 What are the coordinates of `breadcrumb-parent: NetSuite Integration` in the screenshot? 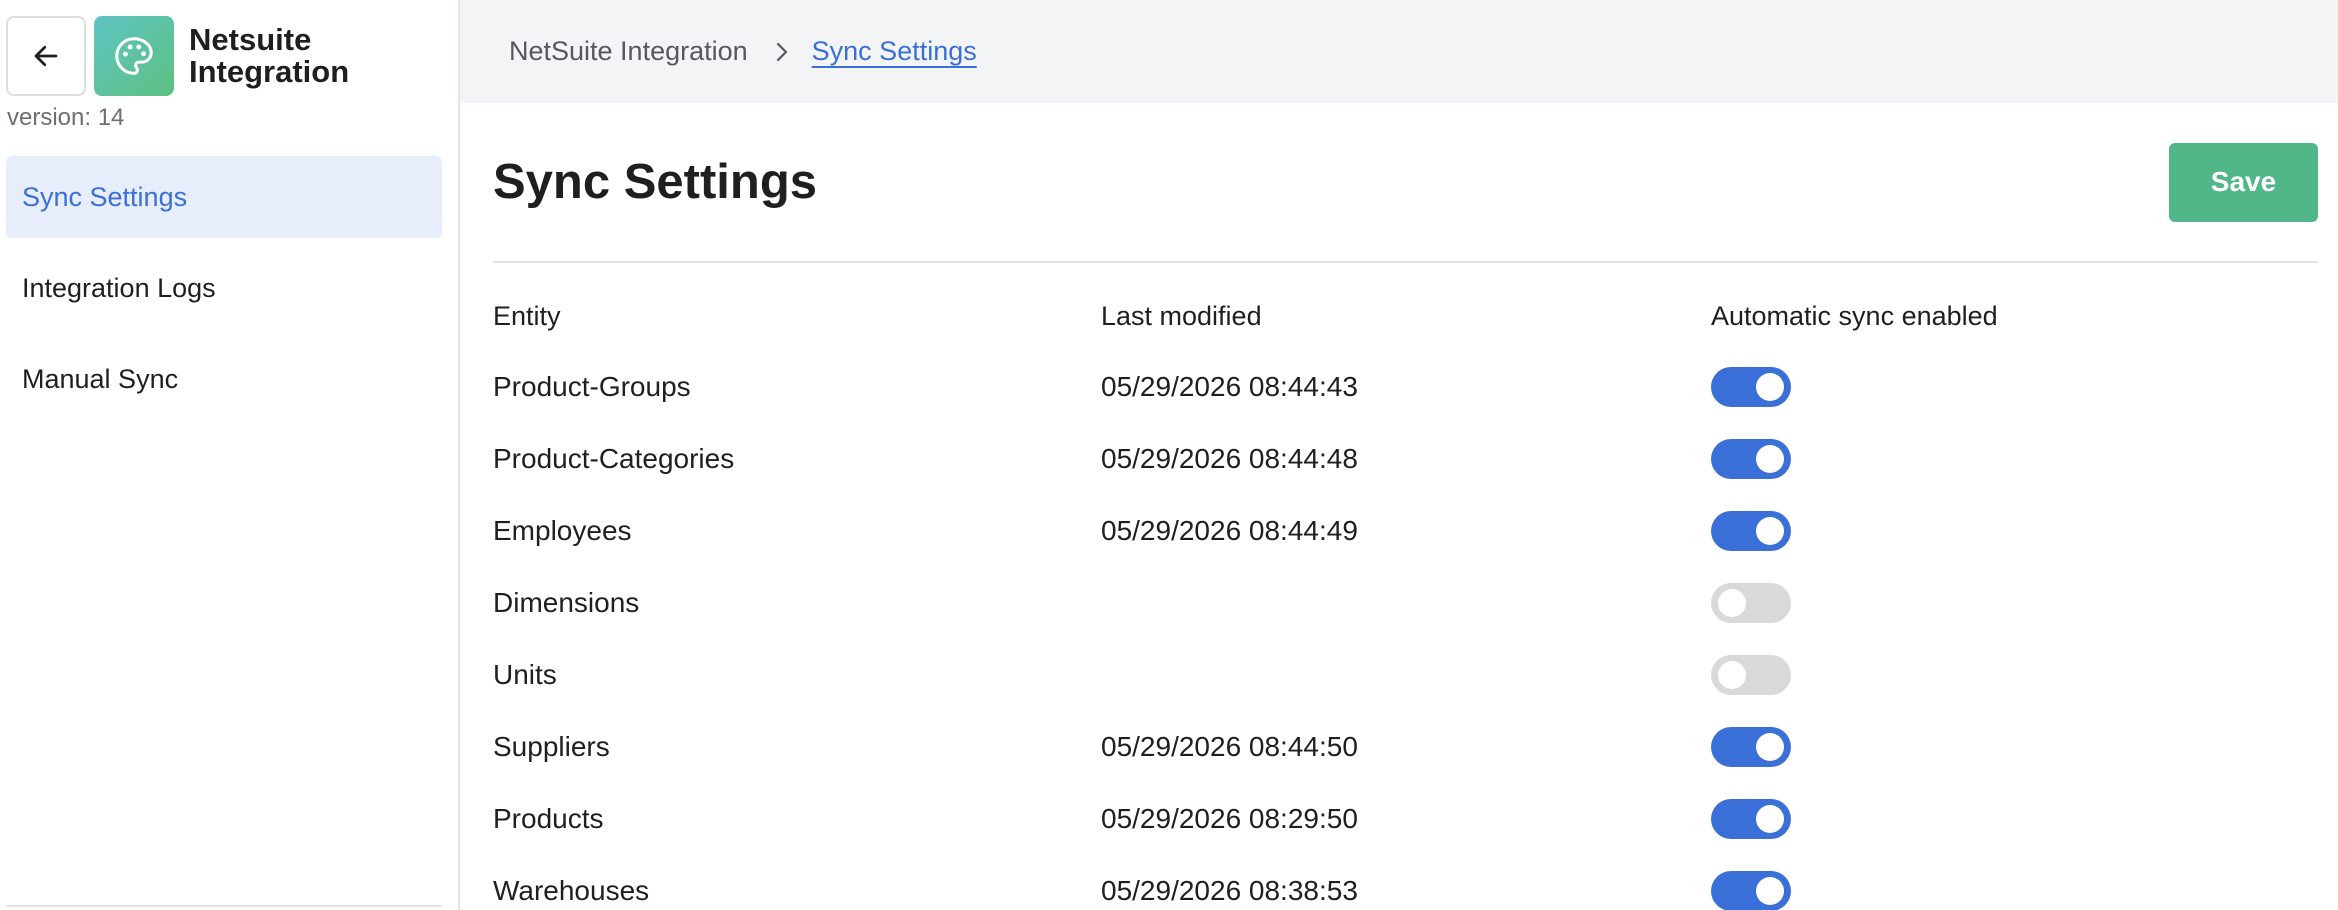 It's located at (628, 51).